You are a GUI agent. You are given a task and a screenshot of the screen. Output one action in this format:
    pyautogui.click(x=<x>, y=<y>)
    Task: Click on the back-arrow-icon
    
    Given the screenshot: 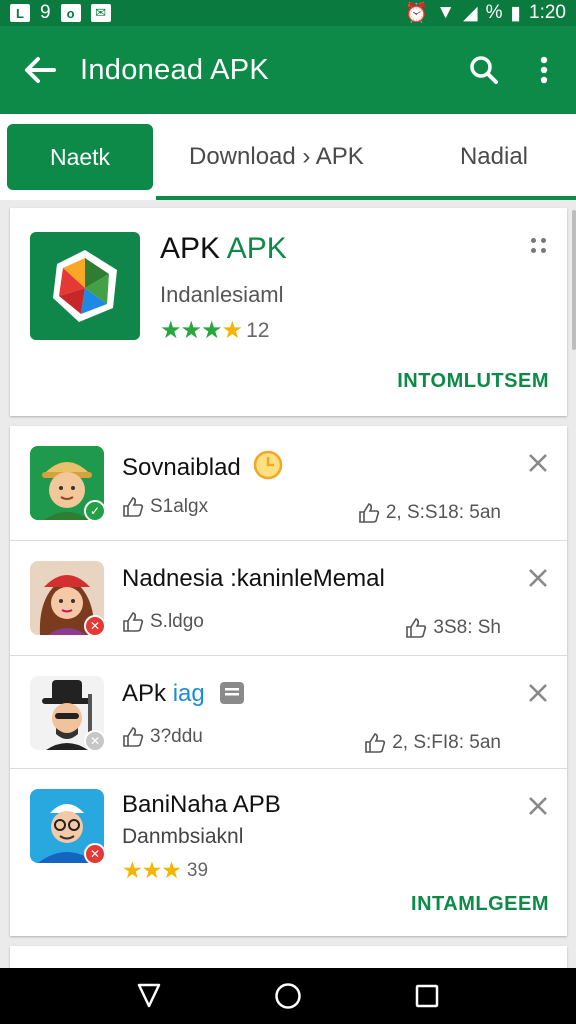 What is the action you would take?
    pyautogui.click(x=40, y=70)
    